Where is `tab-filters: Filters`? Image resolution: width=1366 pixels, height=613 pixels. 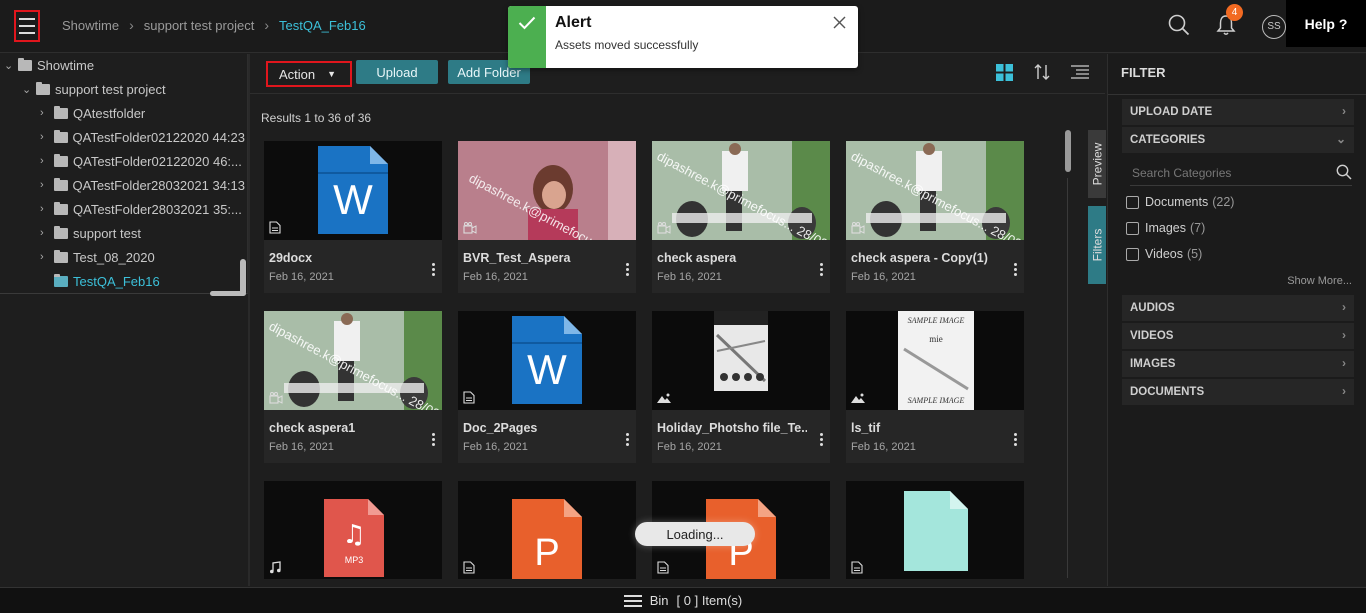 tab-filters: Filters is located at coordinates (1097, 245).